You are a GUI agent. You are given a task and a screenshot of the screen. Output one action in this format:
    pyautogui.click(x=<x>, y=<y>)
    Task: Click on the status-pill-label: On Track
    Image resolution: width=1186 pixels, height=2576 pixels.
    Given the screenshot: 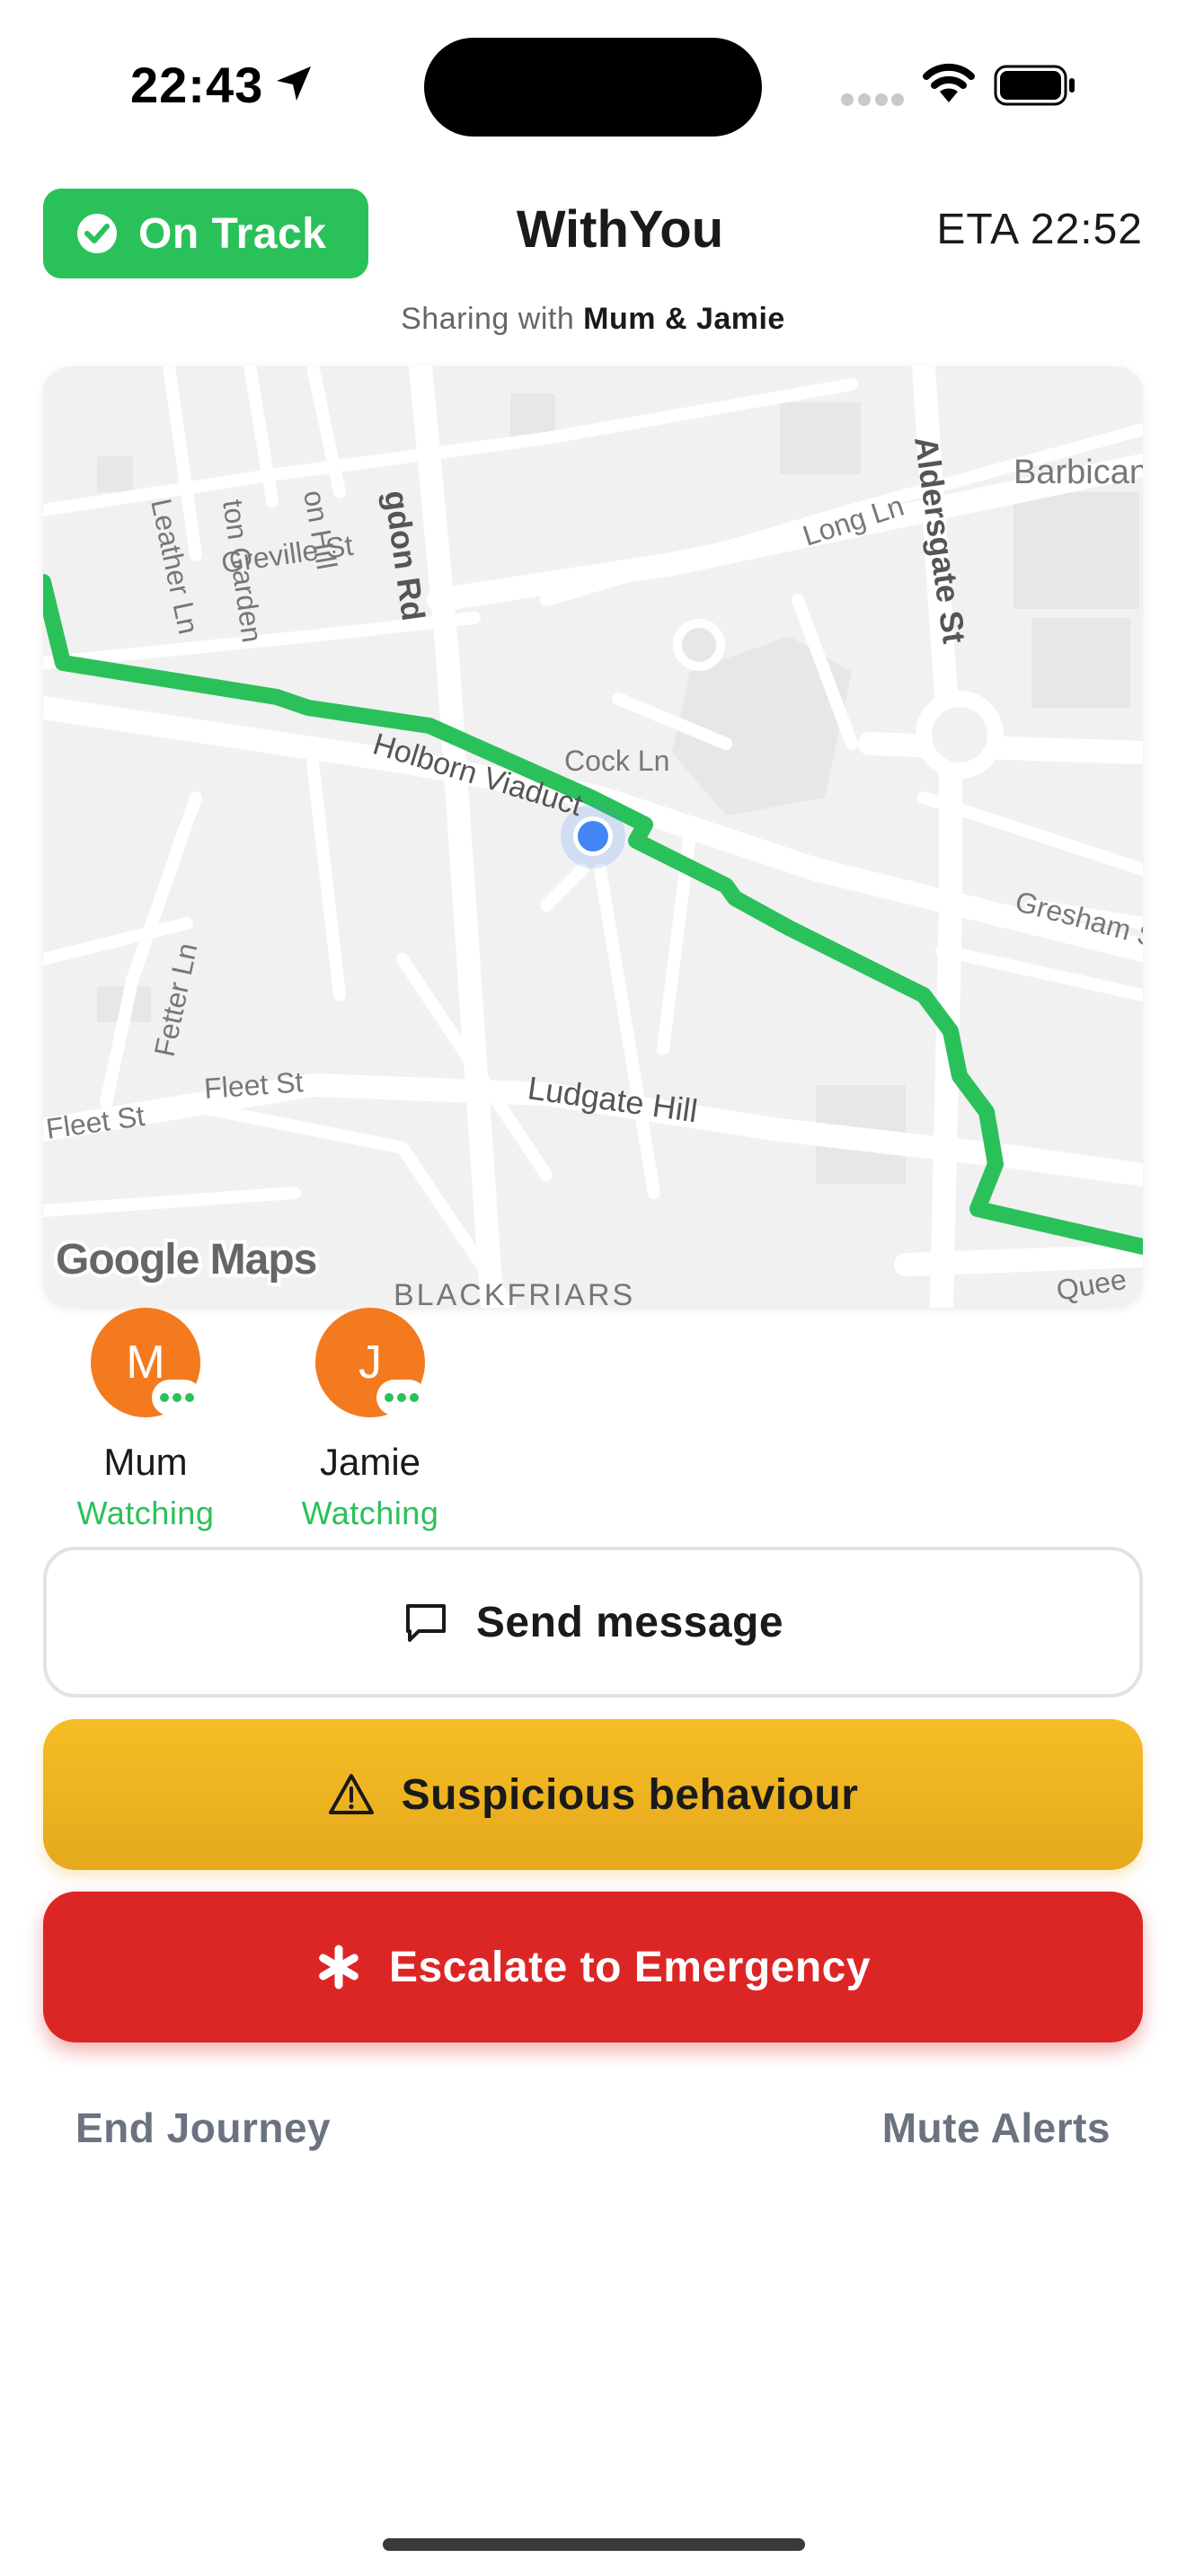 What is the action you would take?
    pyautogui.click(x=232, y=233)
    